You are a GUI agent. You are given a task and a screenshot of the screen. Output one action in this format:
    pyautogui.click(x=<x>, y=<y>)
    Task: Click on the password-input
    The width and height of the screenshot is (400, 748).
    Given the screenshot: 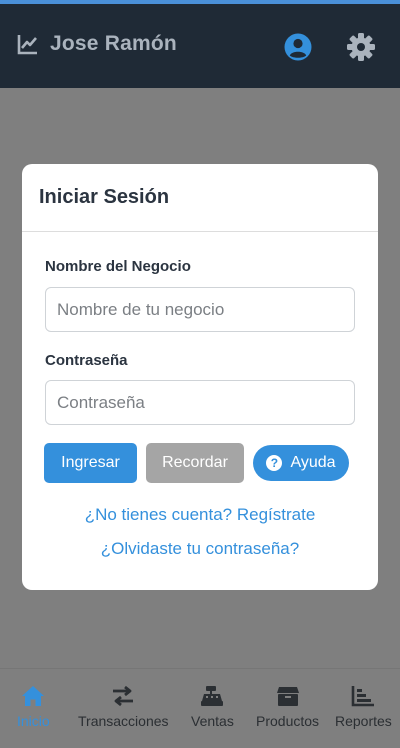 What is the action you would take?
    pyautogui.click(x=200, y=402)
    